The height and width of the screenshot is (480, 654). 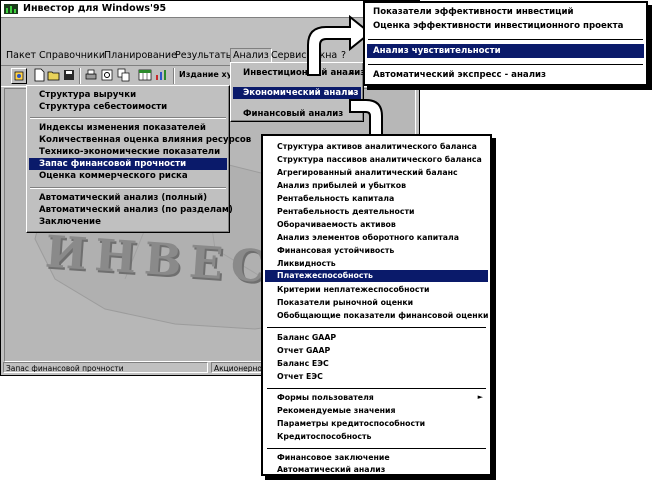 What do you see at coordinates (297, 93) in the screenshot?
I see `menu-item-economic-analysis: Экономический анализ ►` at bounding box center [297, 93].